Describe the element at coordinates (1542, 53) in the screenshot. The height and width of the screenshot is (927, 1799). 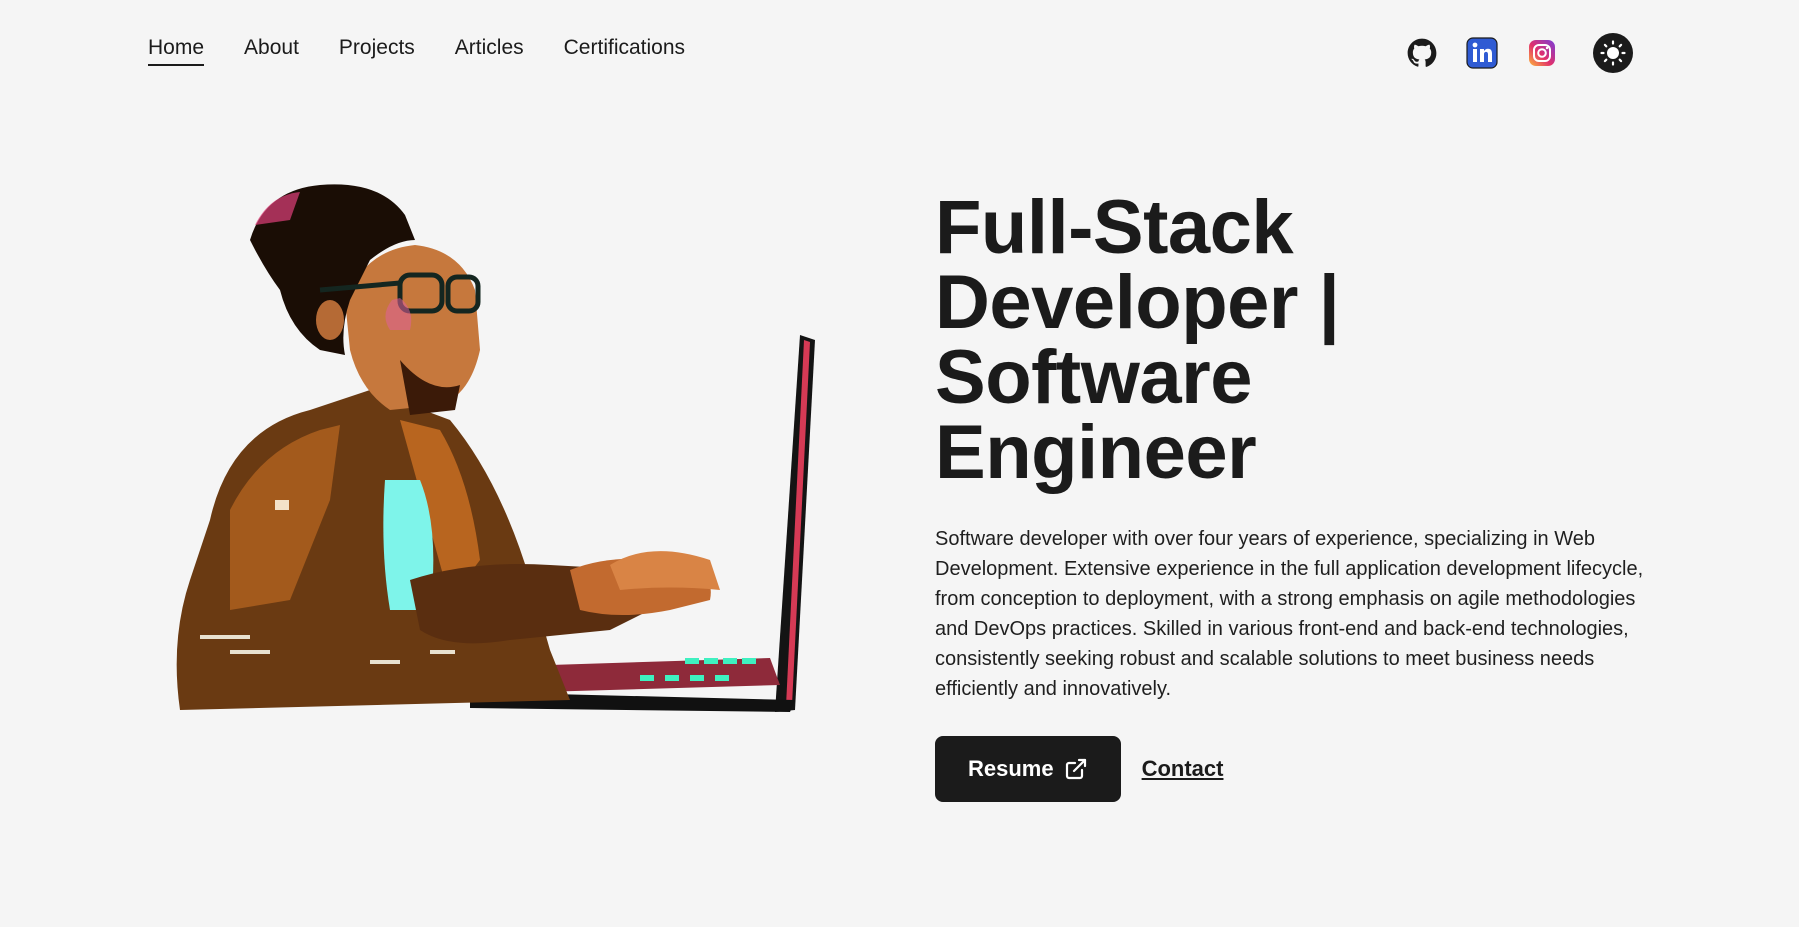
I see `instagram-icon` at that location.